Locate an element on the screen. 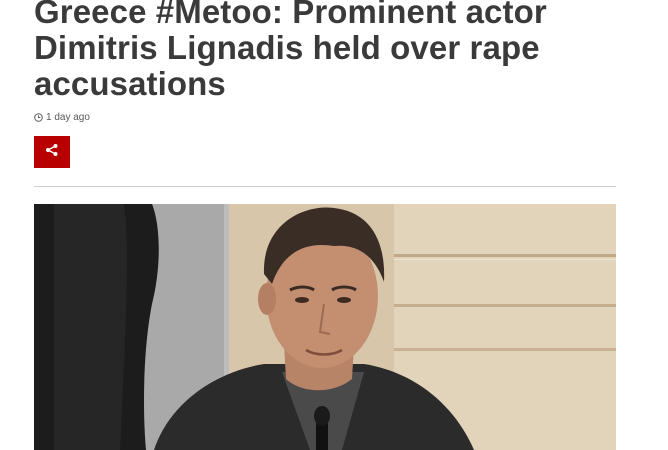  divider is located at coordinates (325, 186).